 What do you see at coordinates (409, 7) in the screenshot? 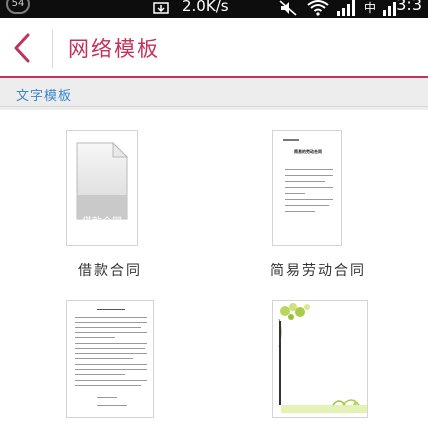
I see `clock: 3:3` at bounding box center [409, 7].